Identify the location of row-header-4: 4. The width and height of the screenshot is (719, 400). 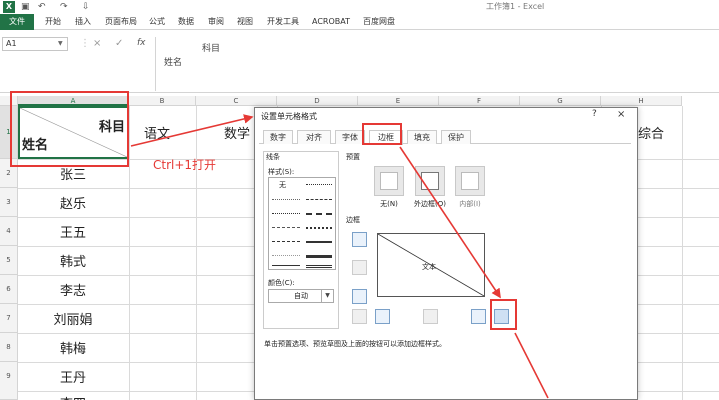
(9, 231).